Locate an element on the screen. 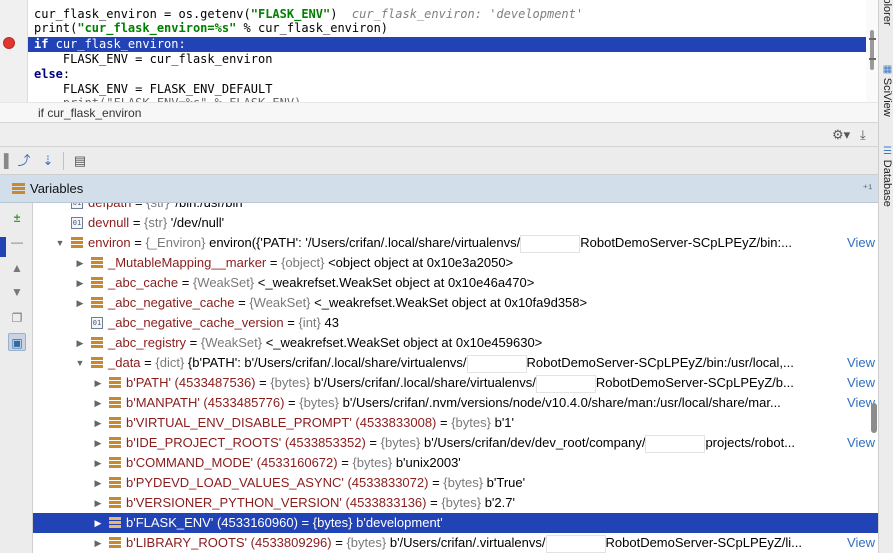 This screenshot has height=553, width=893. code-line: FLASK_ENV = cur_flask_environ is located at coordinates (153, 59).